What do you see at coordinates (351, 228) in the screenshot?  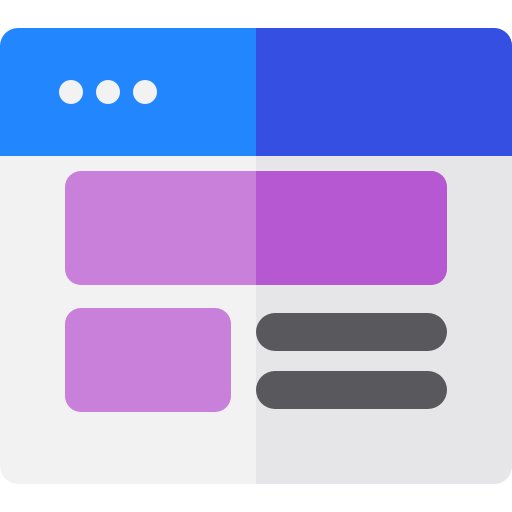 I see `banner-shade` at bounding box center [351, 228].